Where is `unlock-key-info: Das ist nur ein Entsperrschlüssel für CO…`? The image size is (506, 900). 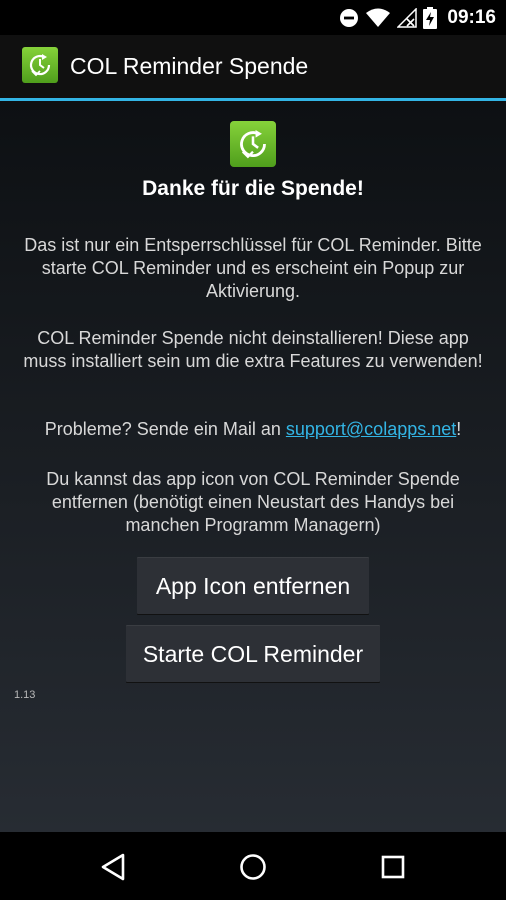
unlock-key-info: Das ist nur ein Entsperrschlüssel für CO… is located at coordinates (253, 268).